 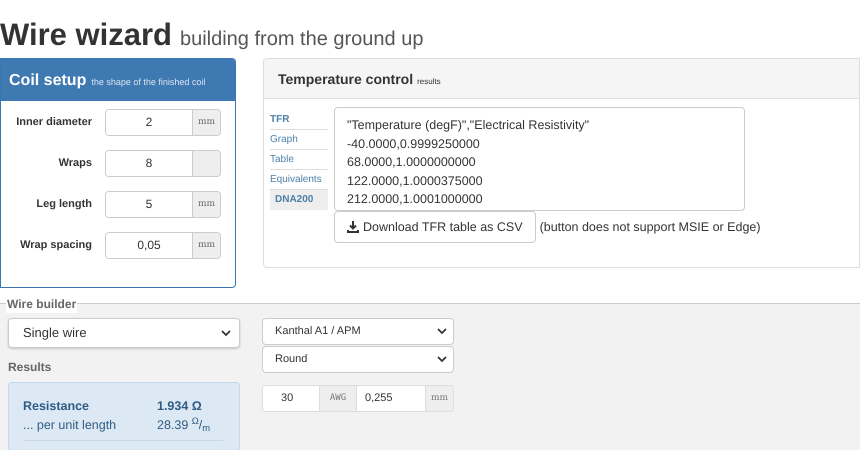 What do you see at coordinates (435, 227) in the screenshot?
I see `download-button: Download TFR table as CSV` at bounding box center [435, 227].